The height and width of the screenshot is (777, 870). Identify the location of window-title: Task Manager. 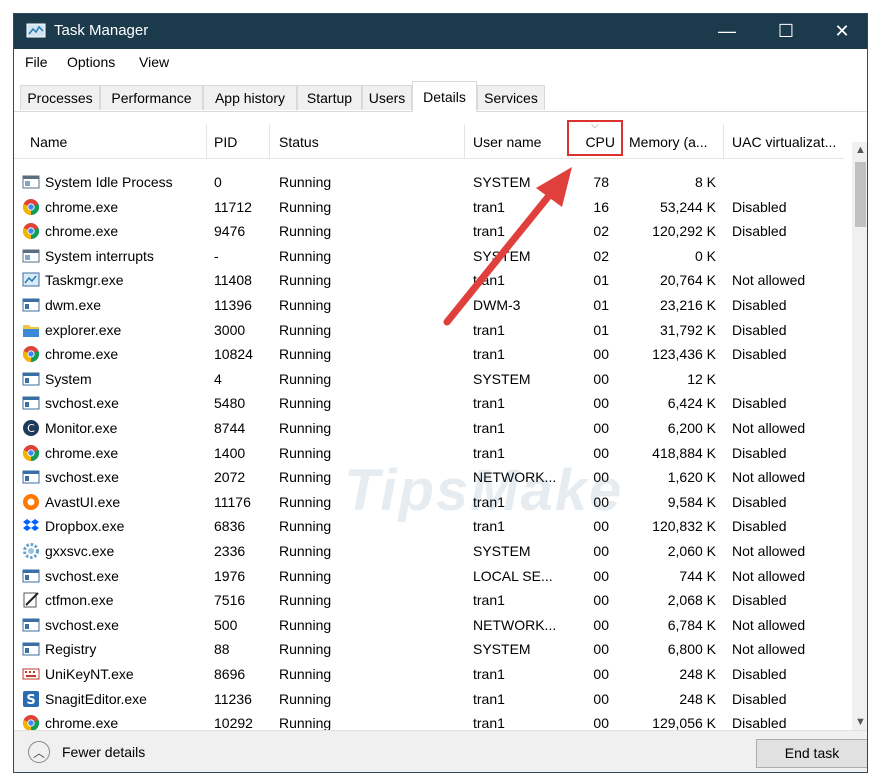
(101, 30).